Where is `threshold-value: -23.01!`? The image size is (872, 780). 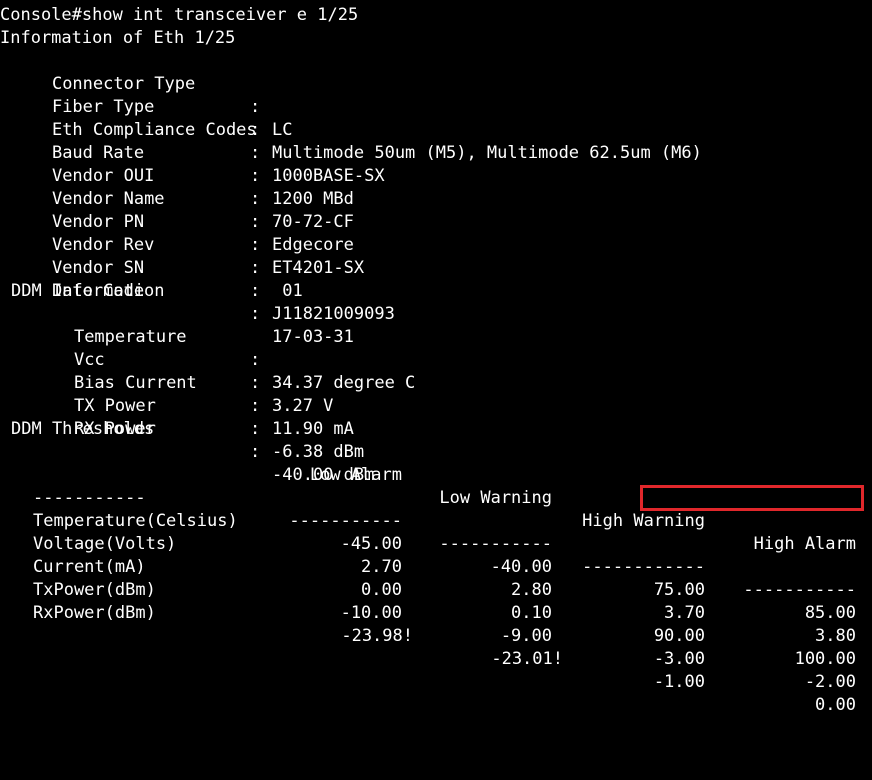
threshold-value: -23.01! is located at coordinates (527, 659).